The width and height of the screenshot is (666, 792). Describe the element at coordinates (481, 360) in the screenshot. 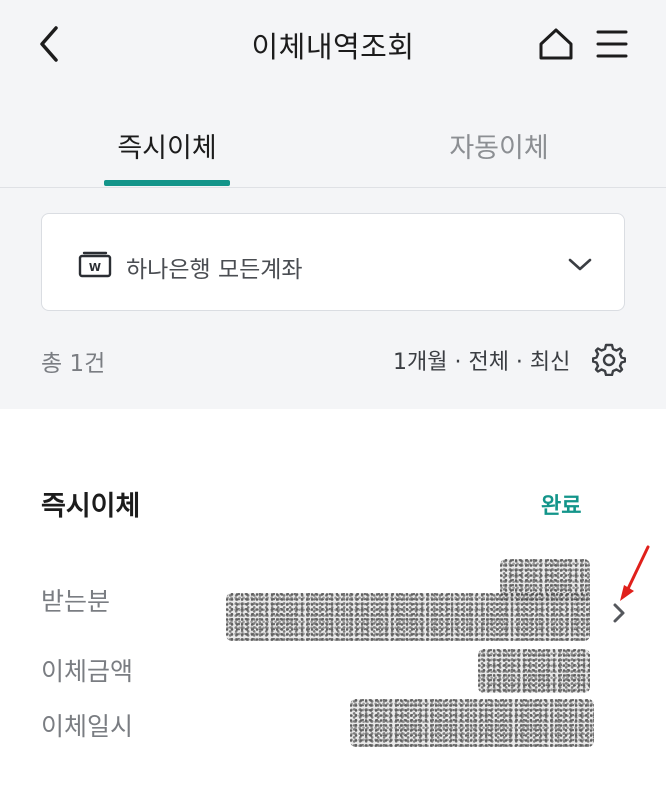

I see `filter-summary: 1개월 · 전체 · 최신` at that location.